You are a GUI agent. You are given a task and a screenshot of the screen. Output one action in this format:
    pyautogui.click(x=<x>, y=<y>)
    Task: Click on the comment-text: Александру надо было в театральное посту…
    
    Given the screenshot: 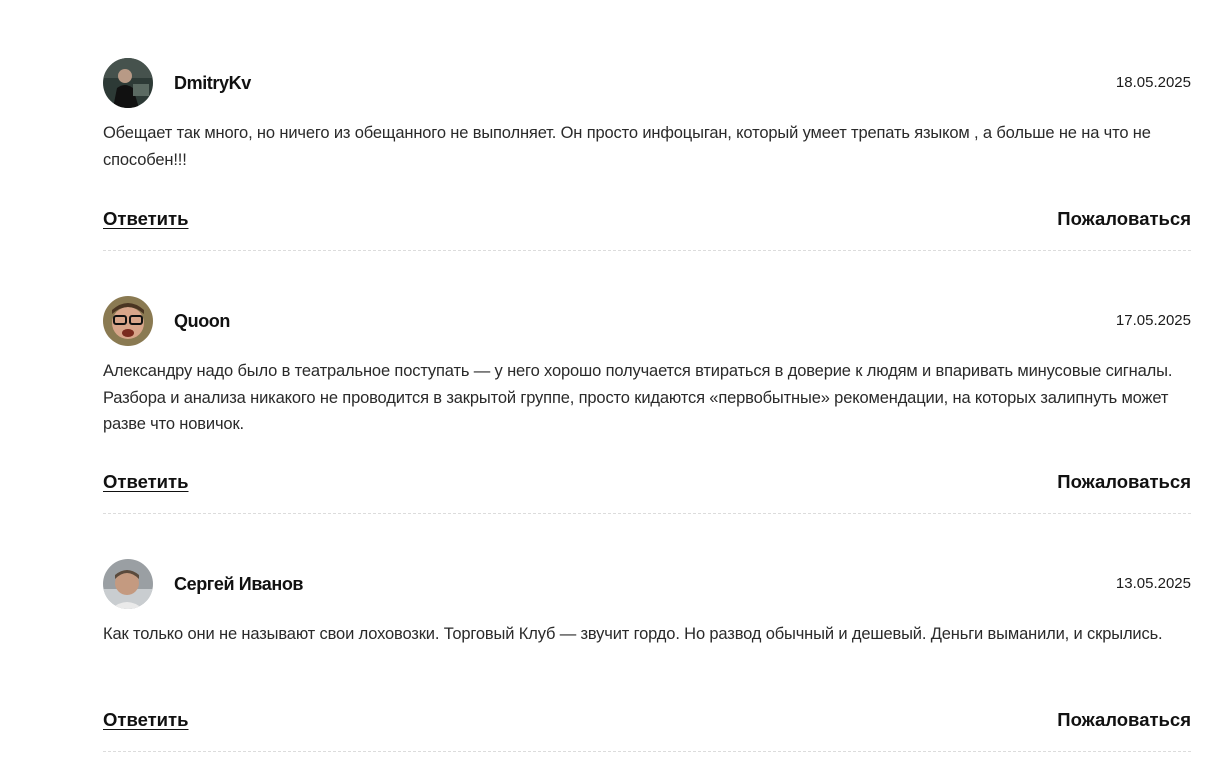 What is the action you would take?
    pyautogui.click(x=638, y=397)
    